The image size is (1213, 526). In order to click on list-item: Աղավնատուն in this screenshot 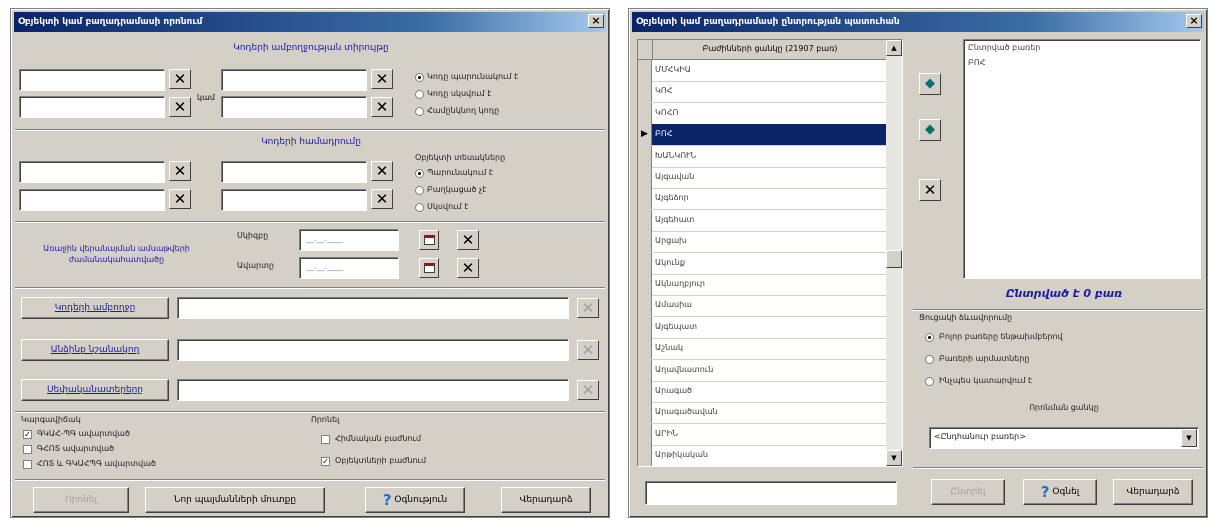, I will do `click(762, 370)`.